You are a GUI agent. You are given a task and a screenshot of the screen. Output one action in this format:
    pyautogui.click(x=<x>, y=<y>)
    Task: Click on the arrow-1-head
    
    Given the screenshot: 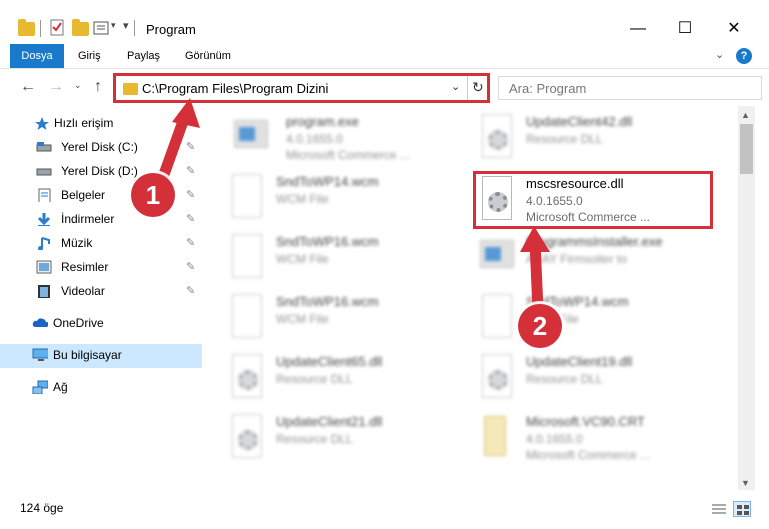 What is the action you would take?
    pyautogui.click(x=186, y=113)
    